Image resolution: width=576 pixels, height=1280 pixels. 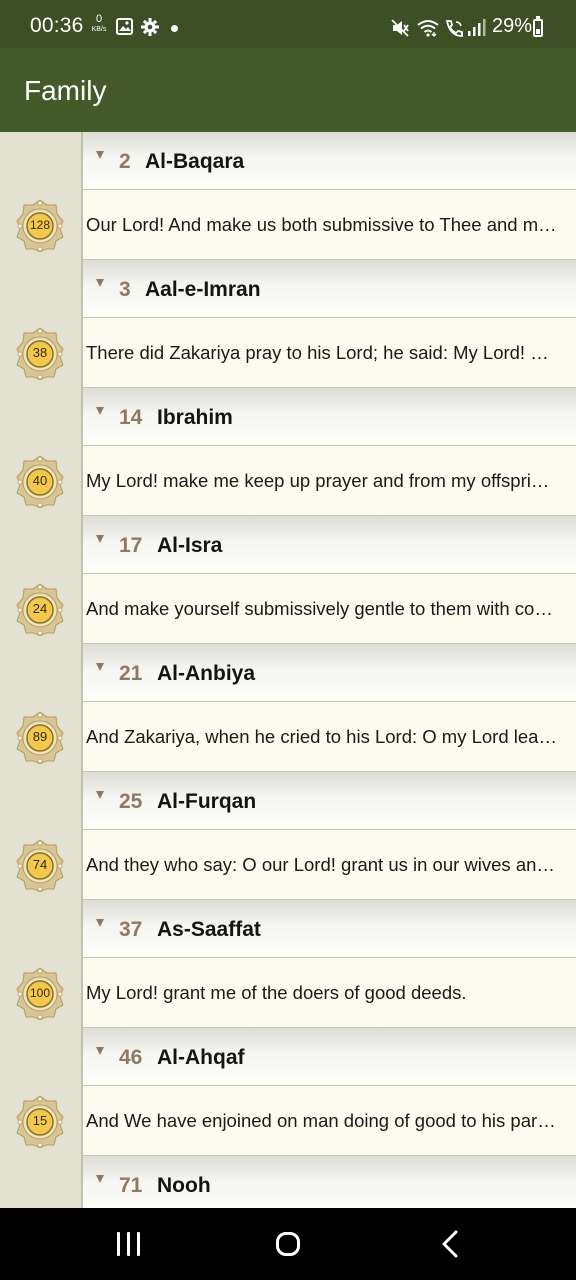 I want to click on network-speed-indicator: 0 KB/s, so click(x=99, y=27).